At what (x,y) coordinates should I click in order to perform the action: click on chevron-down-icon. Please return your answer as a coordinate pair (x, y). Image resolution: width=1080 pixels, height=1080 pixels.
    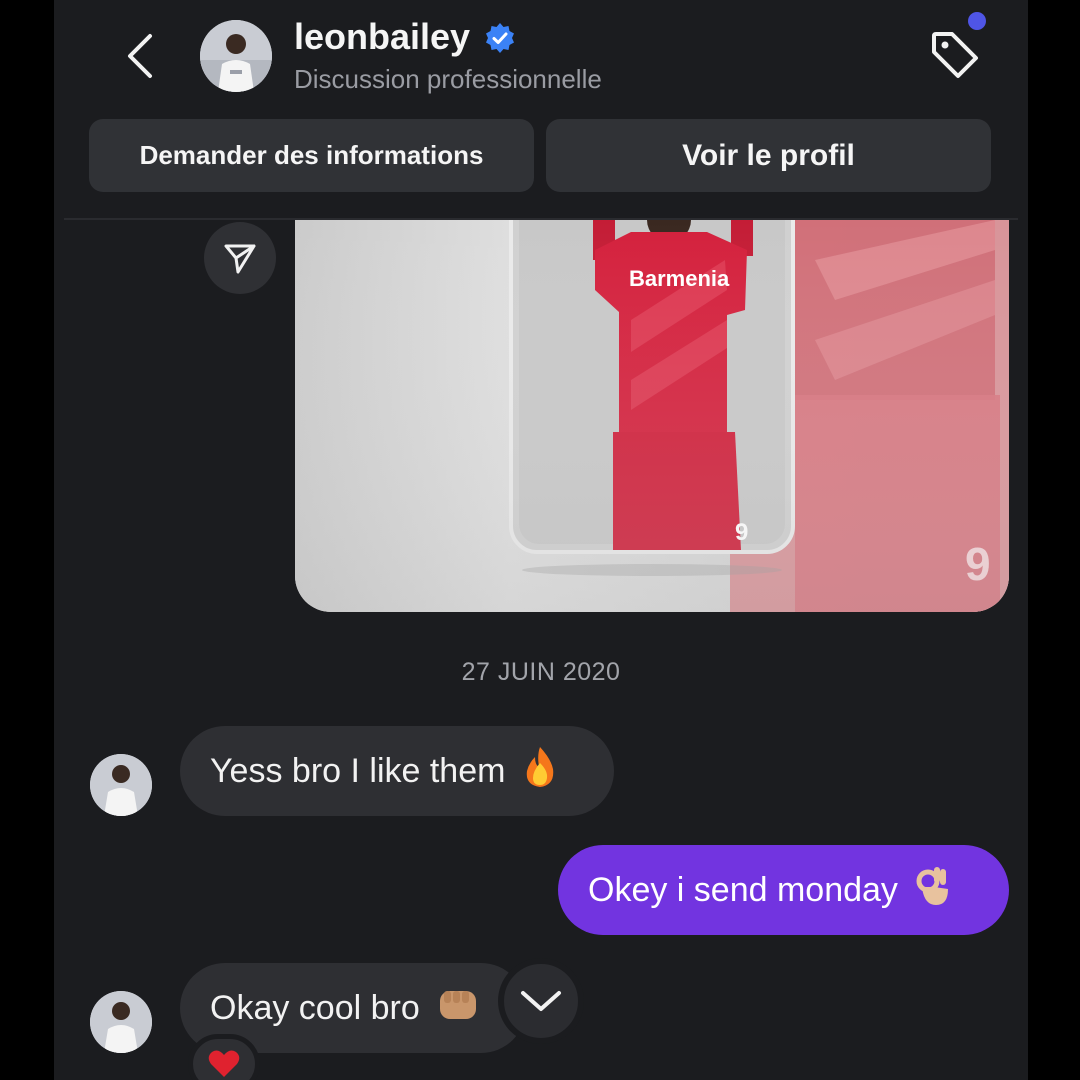
    Looking at the image, I should click on (541, 1001).